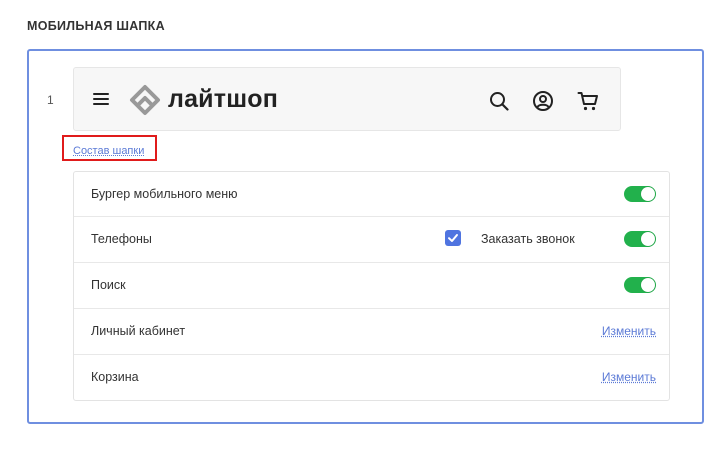  What do you see at coordinates (588, 101) in the screenshot?
I see `cart-icon` at bounding box center [588, 101].